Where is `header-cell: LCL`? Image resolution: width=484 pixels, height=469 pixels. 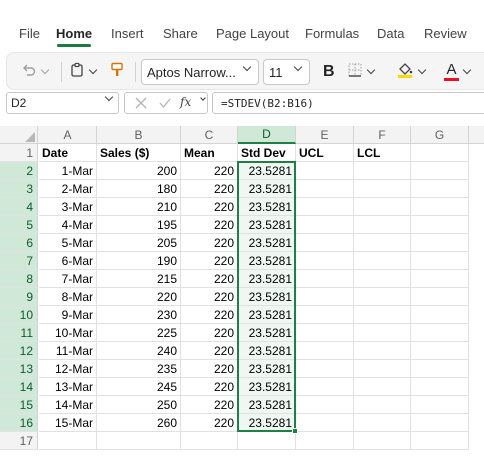
header-cell: LCL is located at coordinates (382, 153).